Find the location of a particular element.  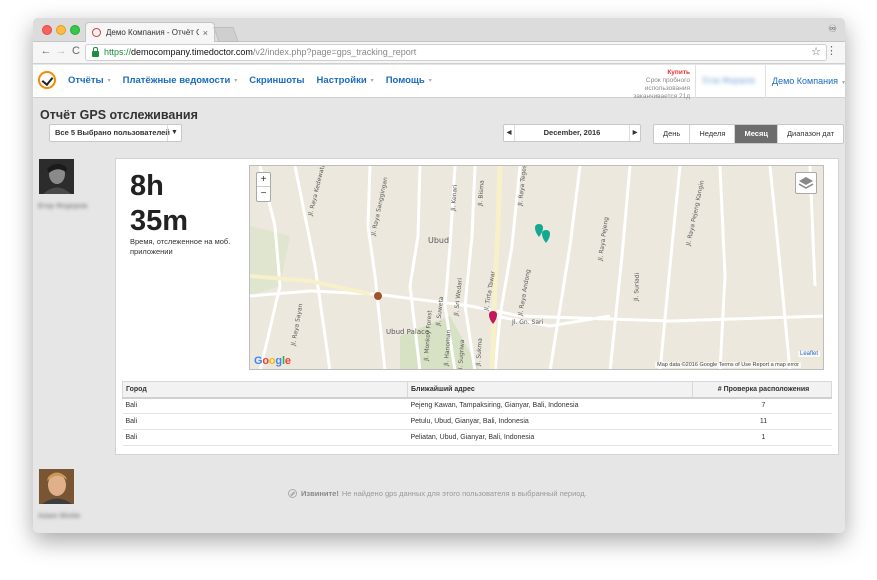

google-logo: Google is located at coordinates (272, 361).